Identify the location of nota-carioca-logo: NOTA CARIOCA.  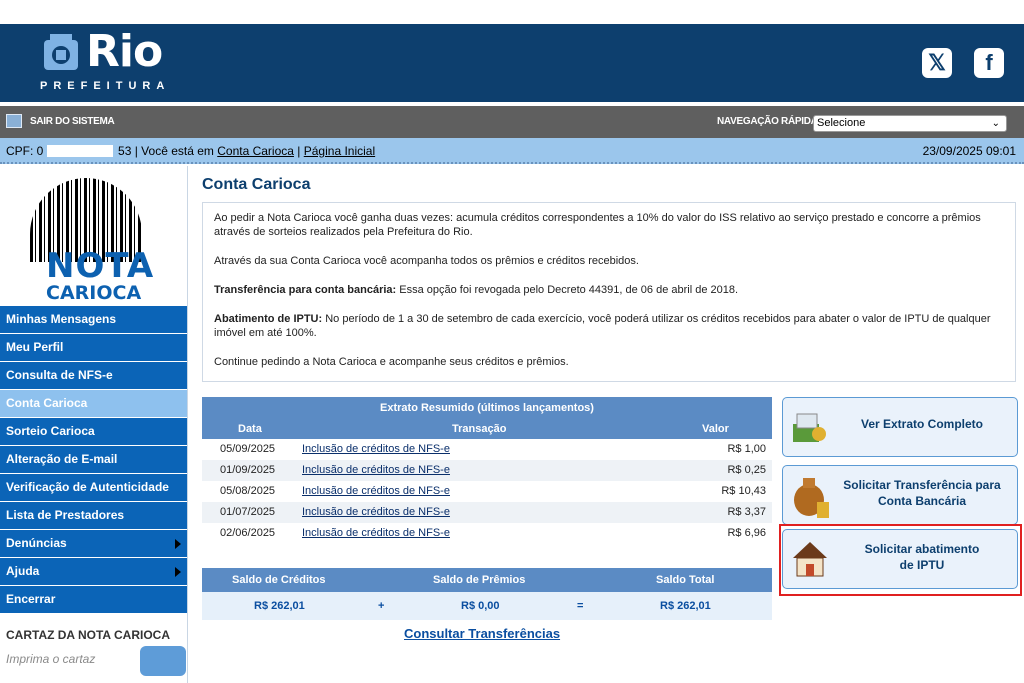
(94, 236).